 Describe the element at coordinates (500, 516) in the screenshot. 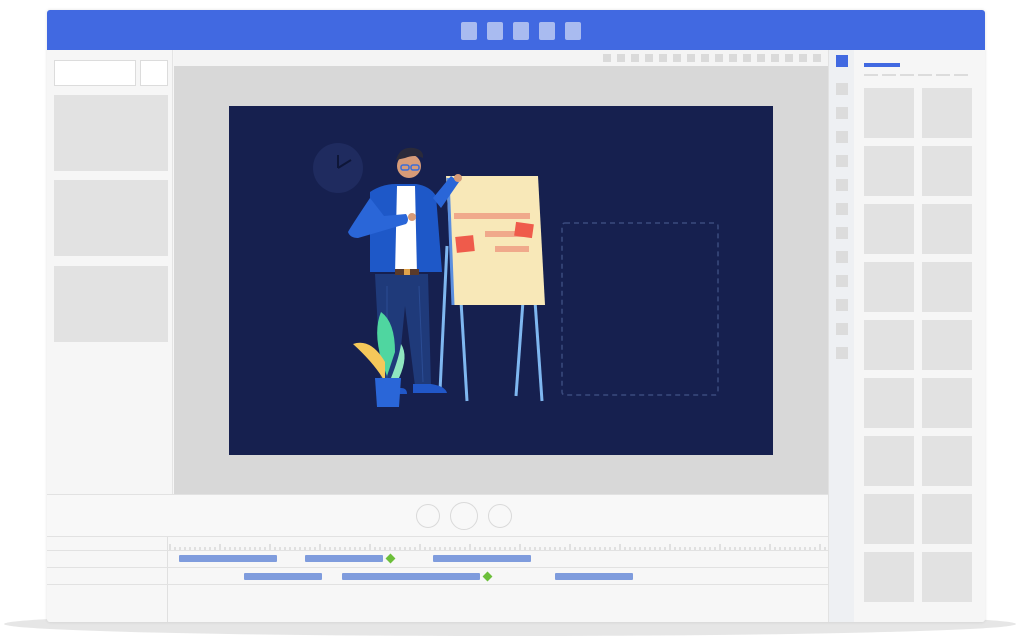

I see `next-icon` at that location.